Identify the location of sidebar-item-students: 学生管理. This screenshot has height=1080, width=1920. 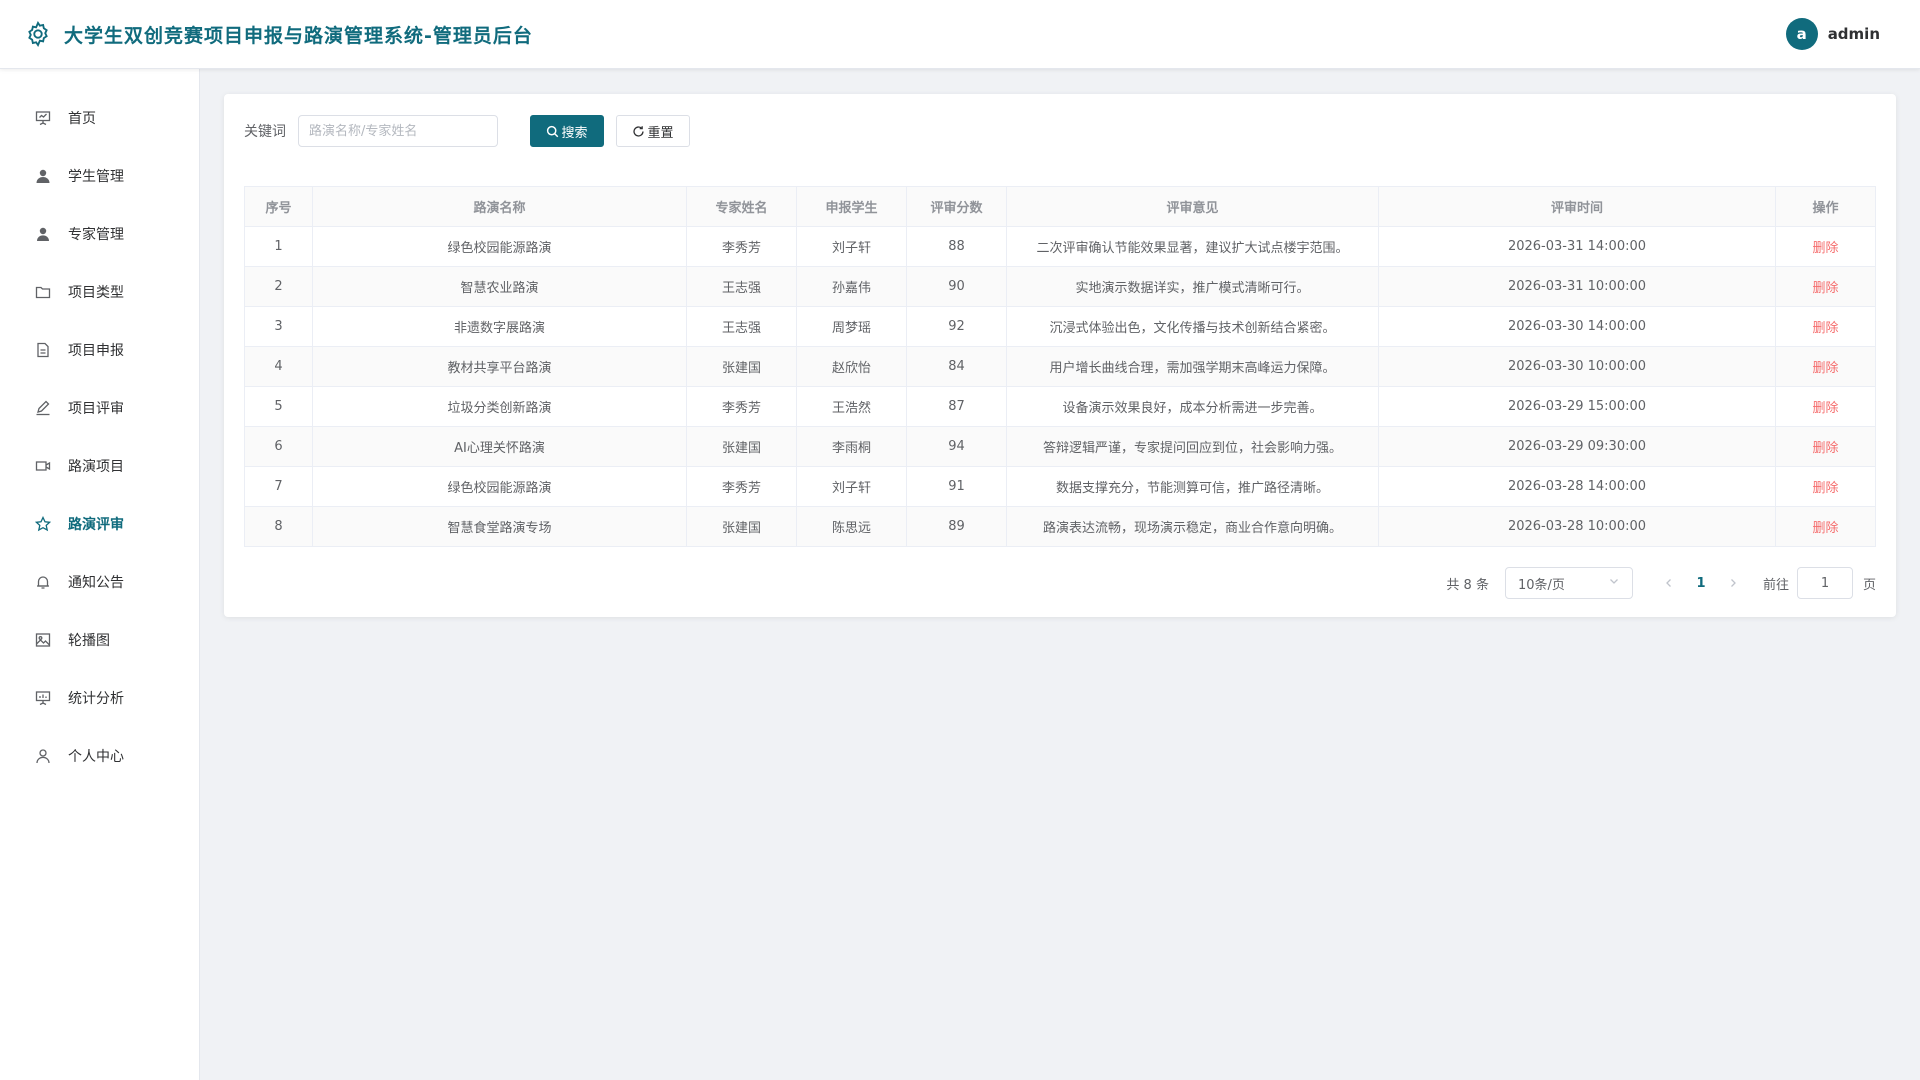
(99, 176).